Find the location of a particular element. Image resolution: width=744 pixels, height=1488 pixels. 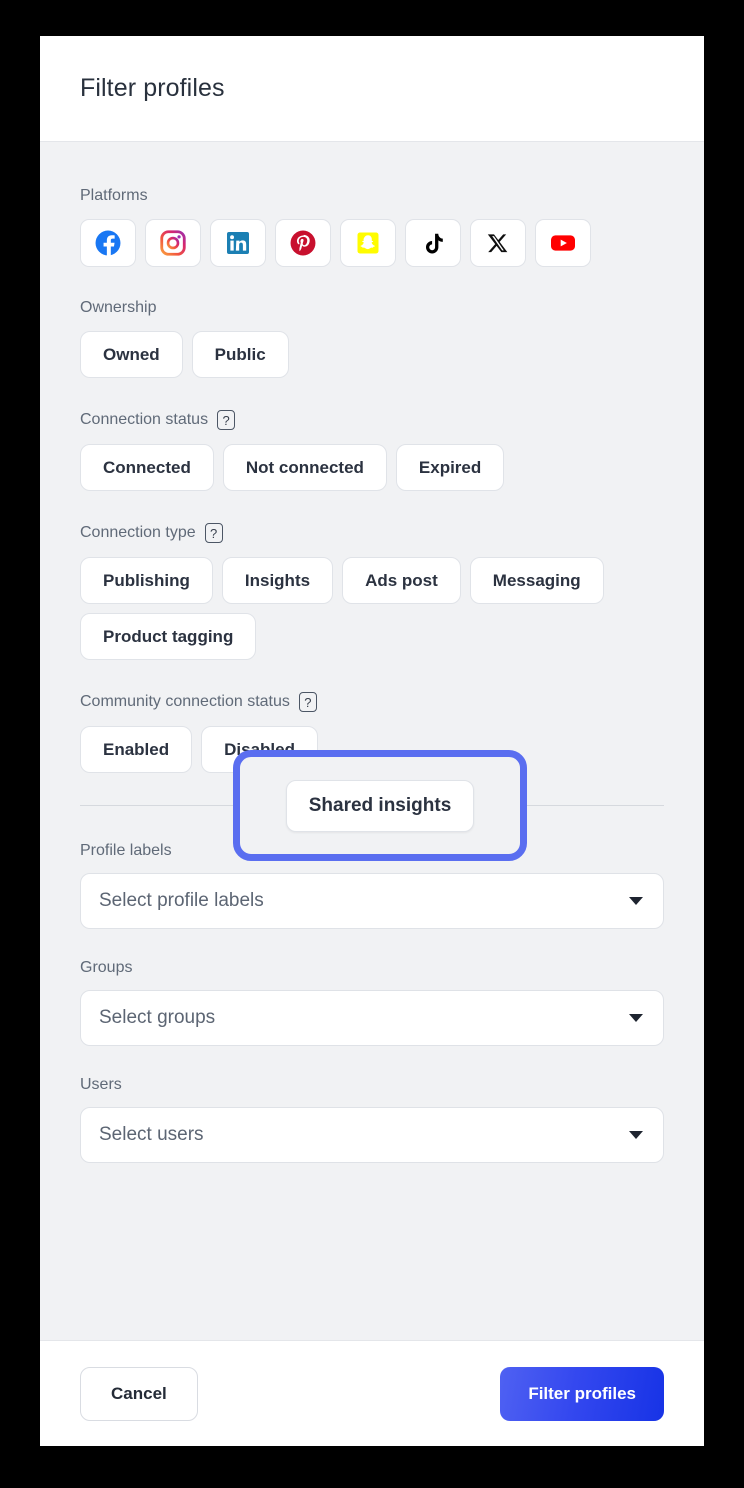

dialog-header: Filter profiles is located at coordinates (372, 89).